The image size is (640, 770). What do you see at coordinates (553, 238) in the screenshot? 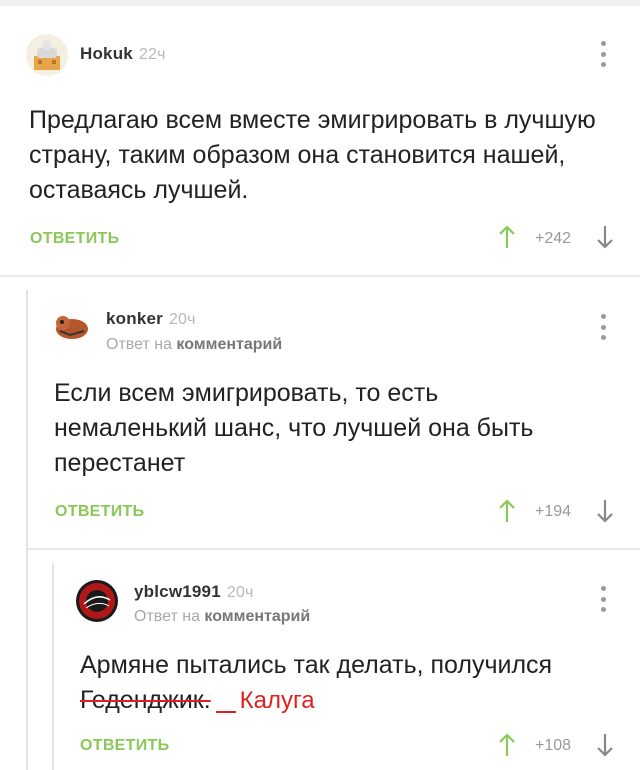
I see `rating-value: +242` at bounding box center [553, 238].